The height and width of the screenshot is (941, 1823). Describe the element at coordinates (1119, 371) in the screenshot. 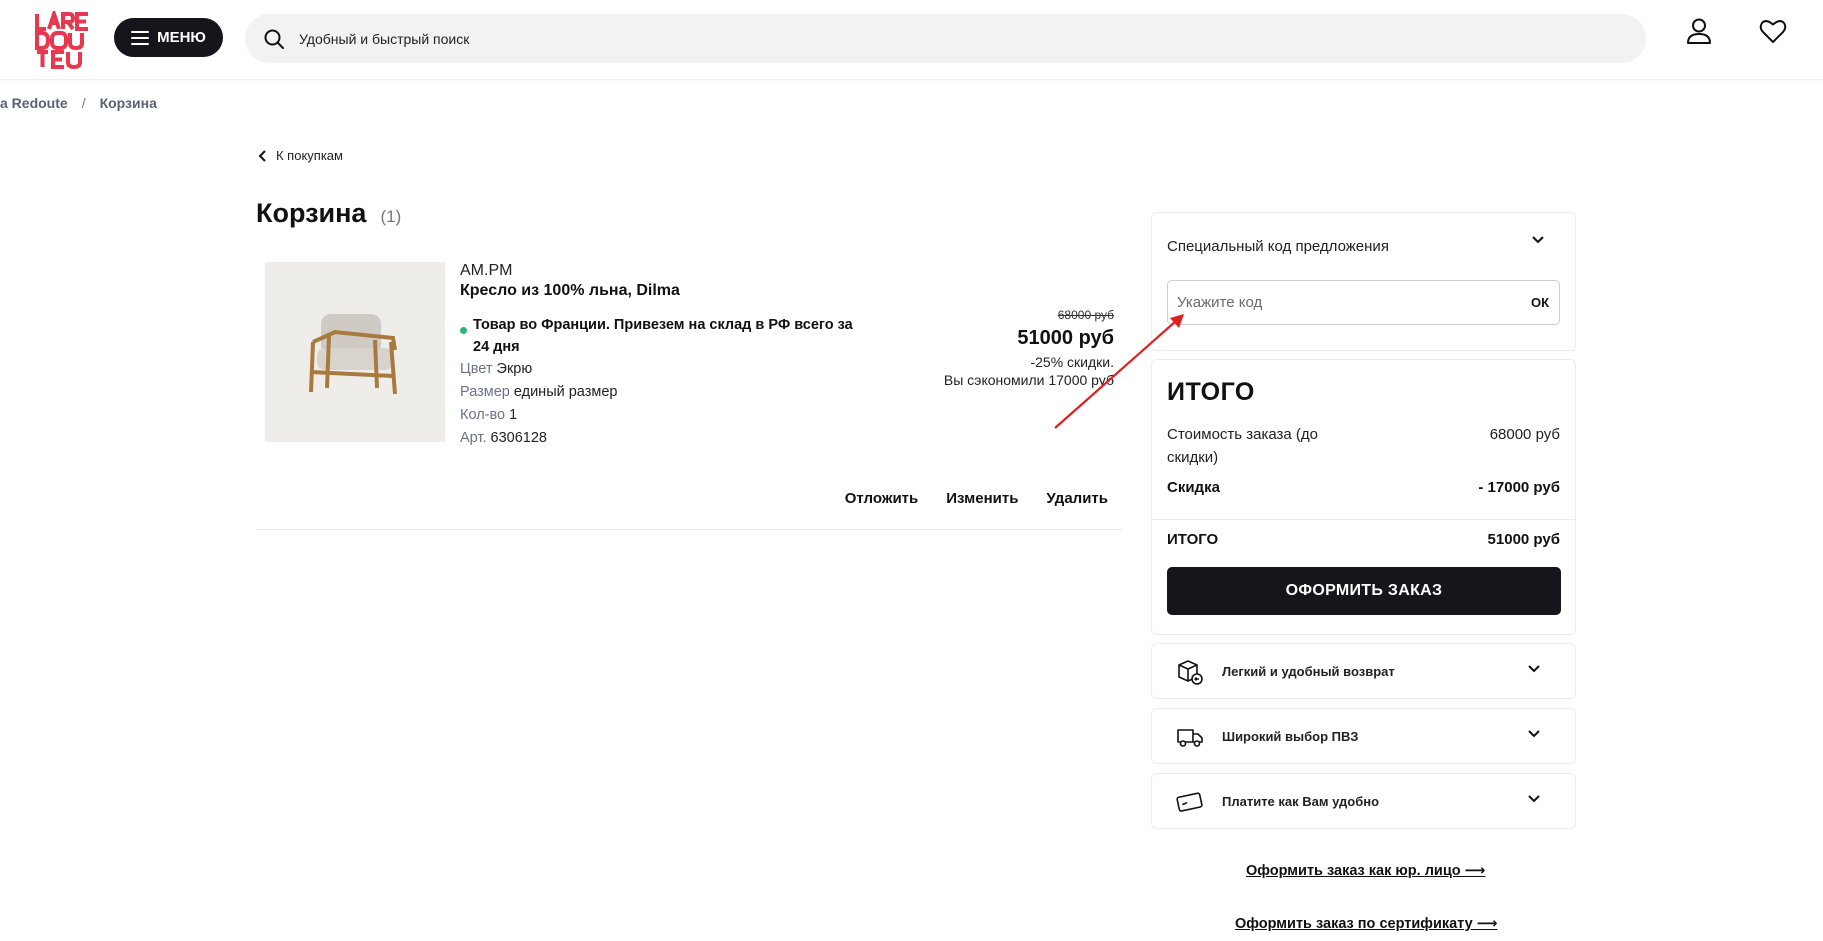

I see `red-annotation-arrow` at that location.